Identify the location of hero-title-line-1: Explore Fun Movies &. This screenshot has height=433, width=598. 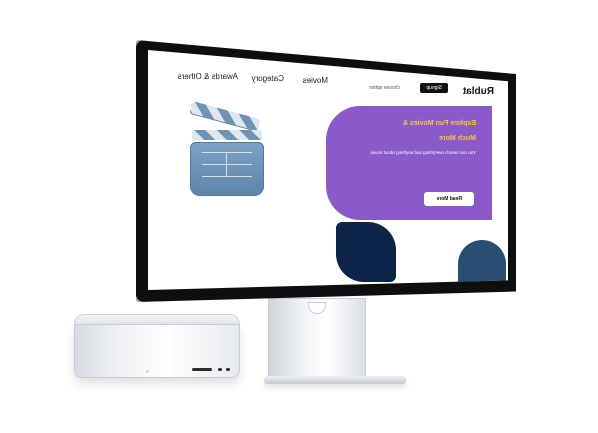
(439, 123).